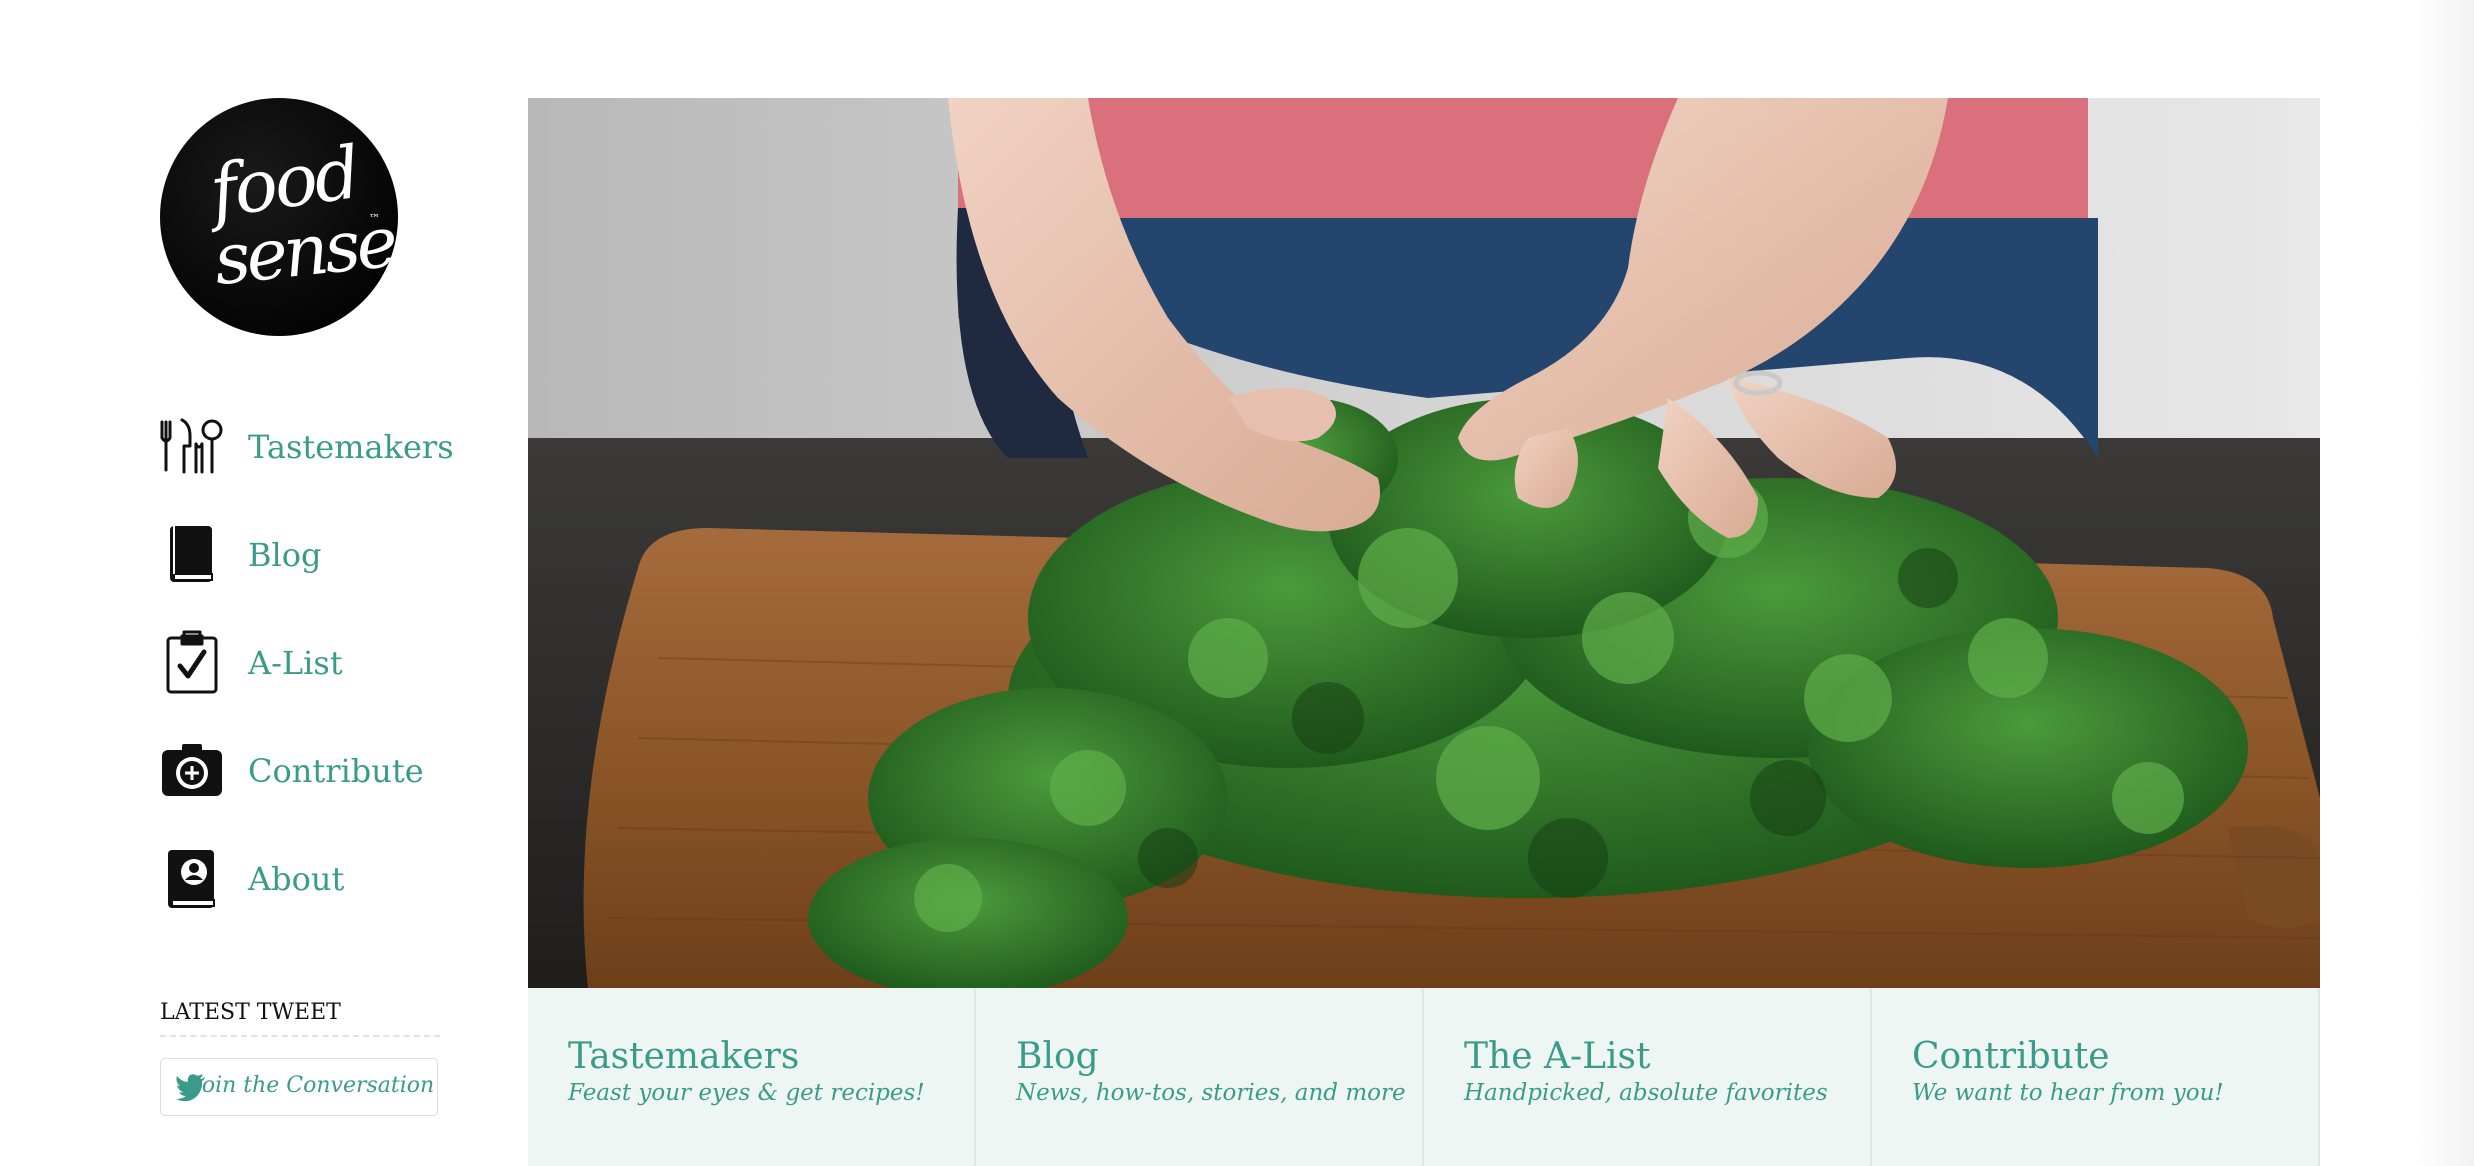 Image resolution: width=2474 pixels, height=1166 pixels. I want to click on sidebar-item-blog: Blog, so click(310, 576).